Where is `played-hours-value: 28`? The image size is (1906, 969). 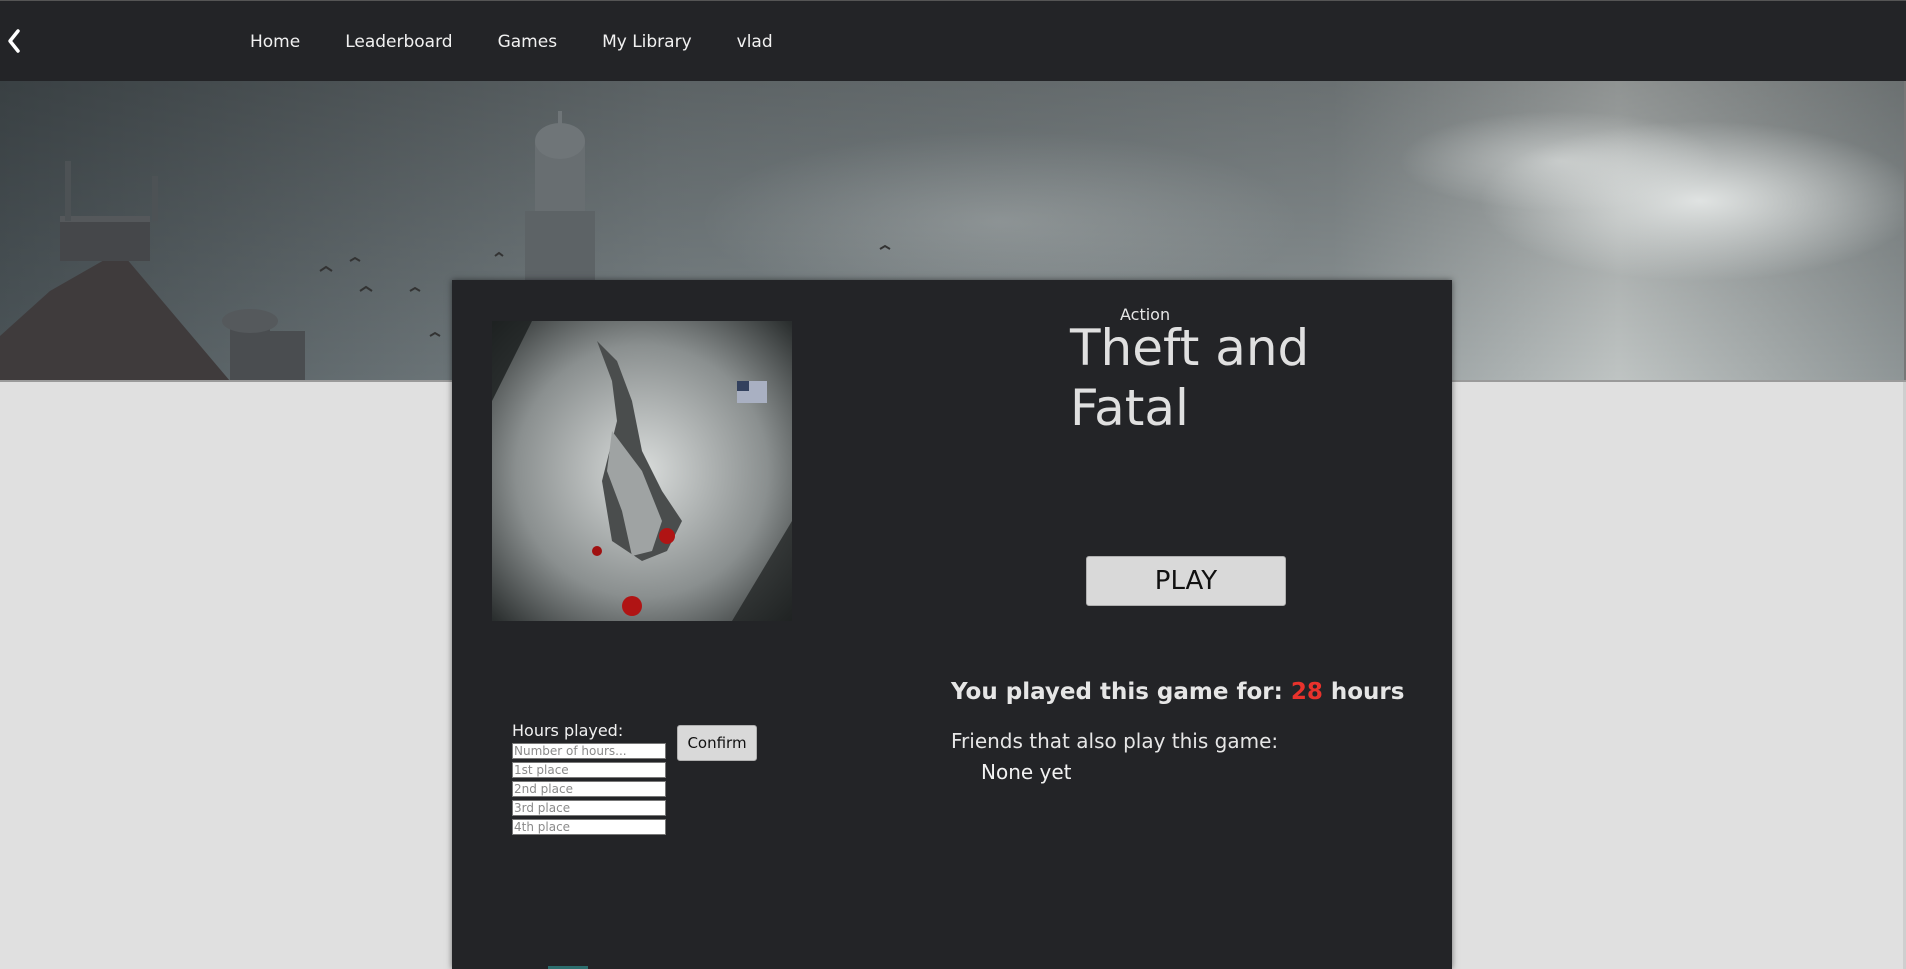
played-hours-value: 28 is located at coordinates (1306, 692).